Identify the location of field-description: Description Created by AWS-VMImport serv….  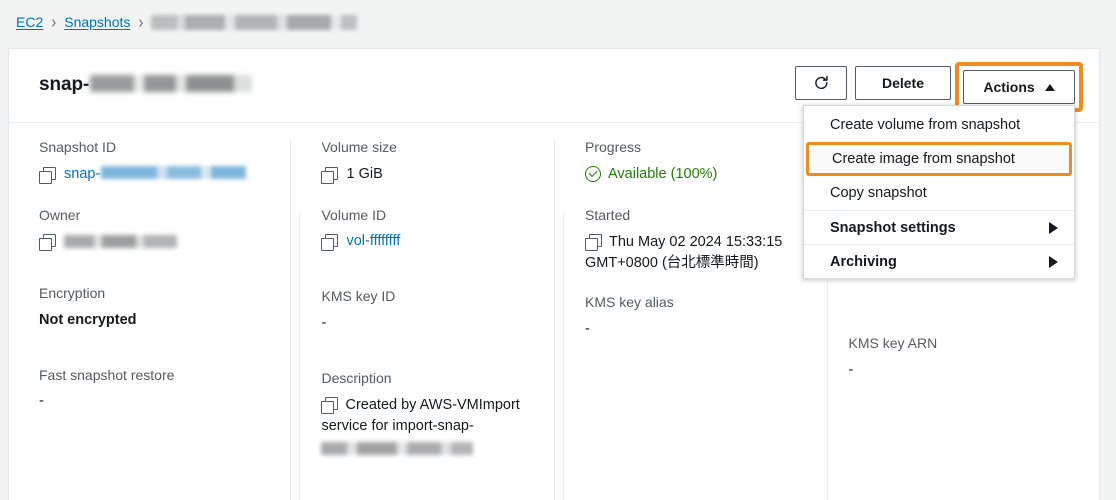
(425, 416).